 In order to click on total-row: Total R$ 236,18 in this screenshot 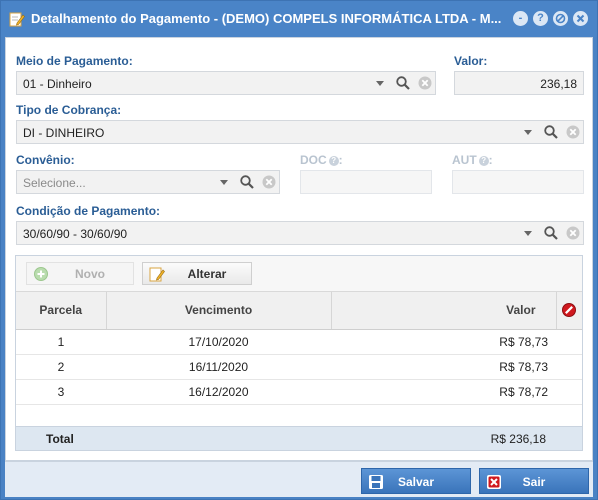, I will do `click(299, 438)`.